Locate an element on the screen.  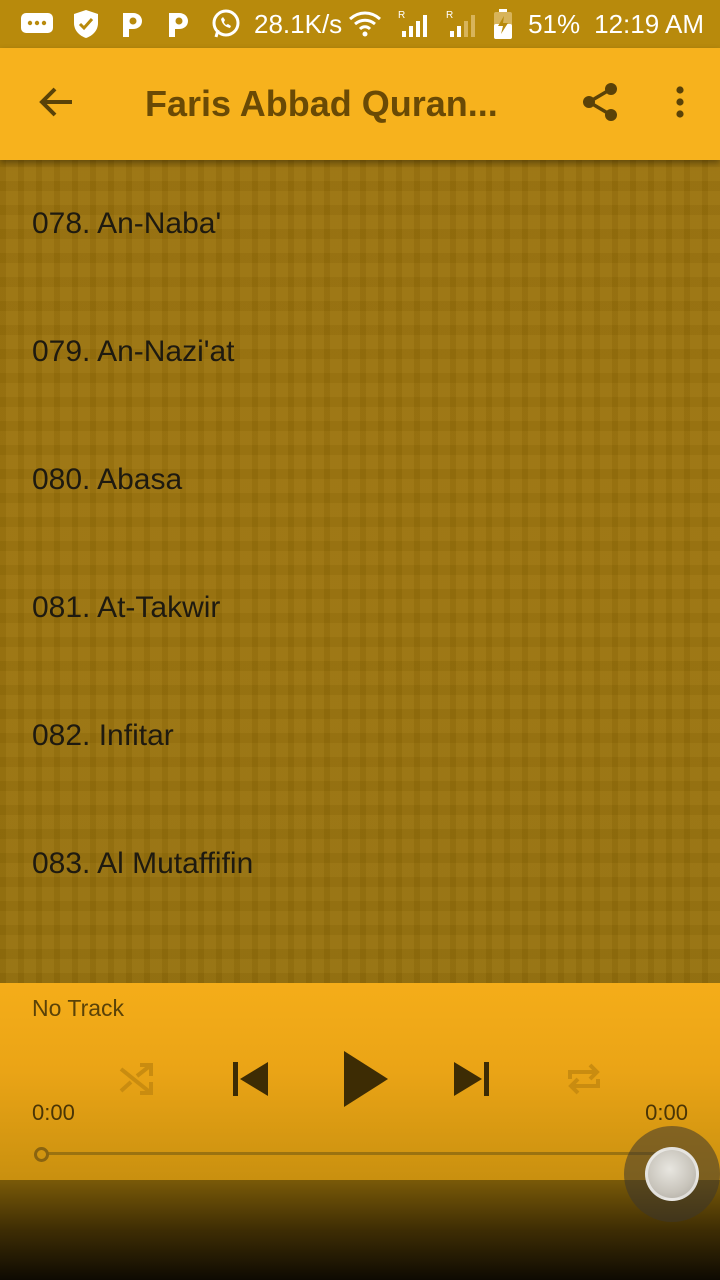
track-label: 083. Al Mutaffifin is located at coordinates (143, 863).